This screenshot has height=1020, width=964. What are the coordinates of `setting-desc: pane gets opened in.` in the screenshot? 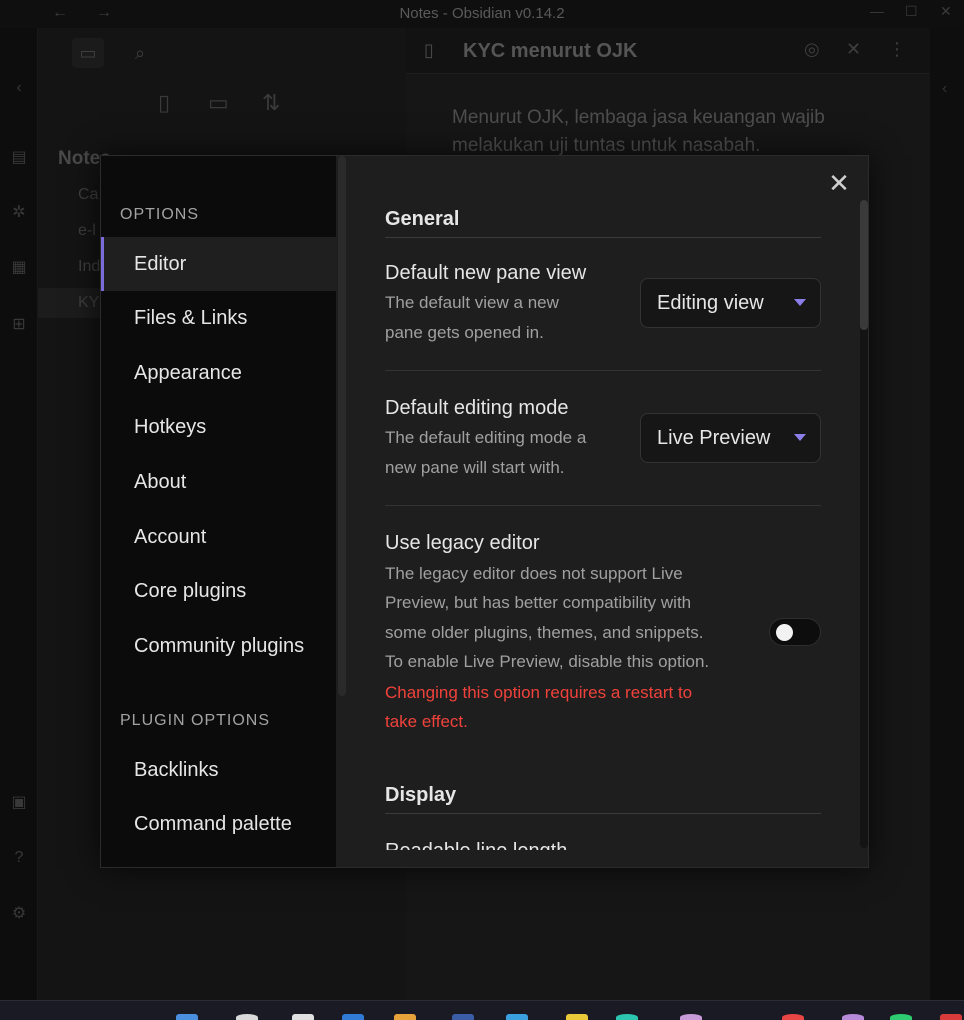 It's located at (464, 332).